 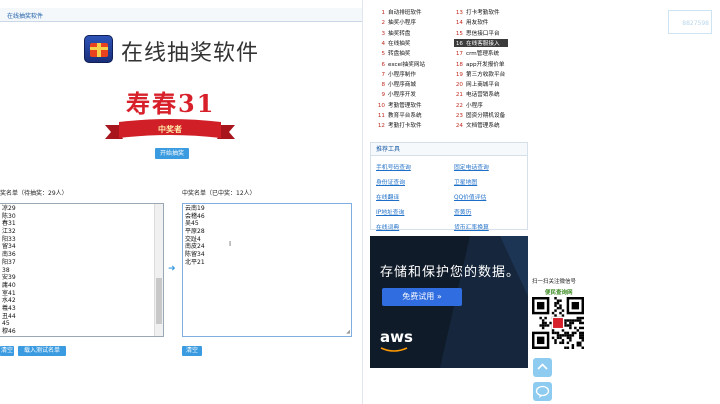 What do you see at coordinates (9, 208) in the screenshot?
I see `candidate-name: 凉29` at bounding box center [9, 208].